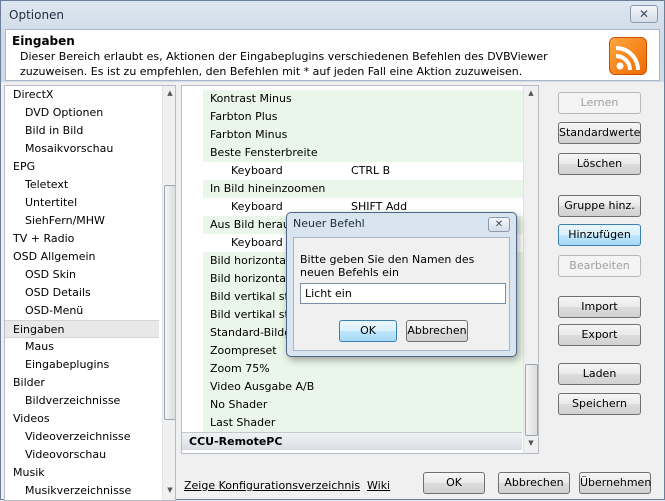  I want to click on dialog-ok-button: OK, so click(368, 331).